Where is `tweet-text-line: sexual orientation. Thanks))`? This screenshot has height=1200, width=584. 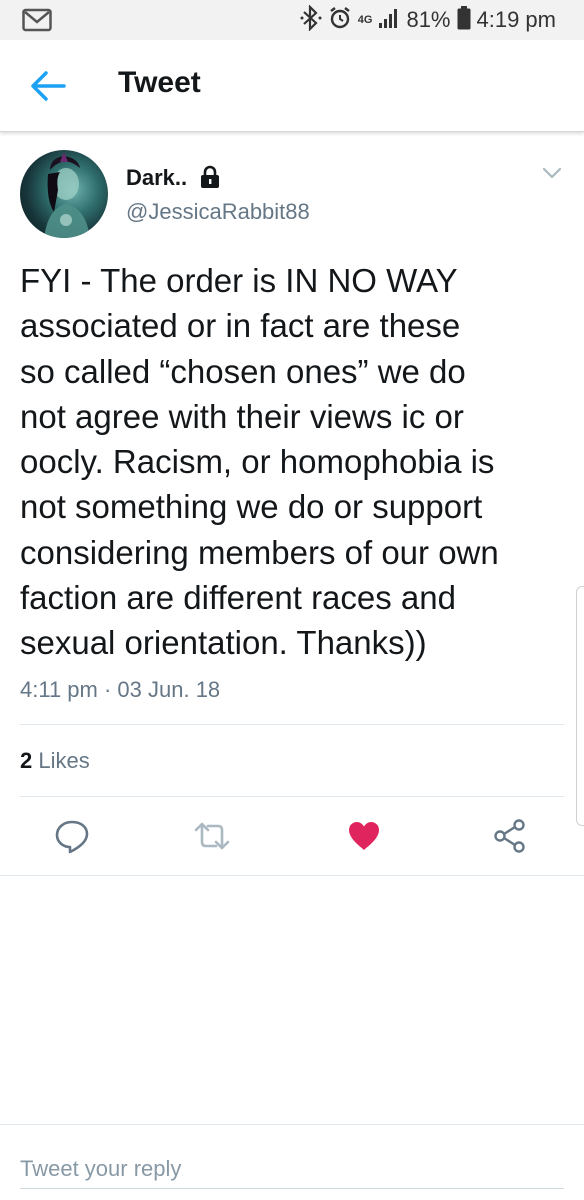
tweet-text-line: sexual orientation. Thanks)) is located at coordinates (223, 643).